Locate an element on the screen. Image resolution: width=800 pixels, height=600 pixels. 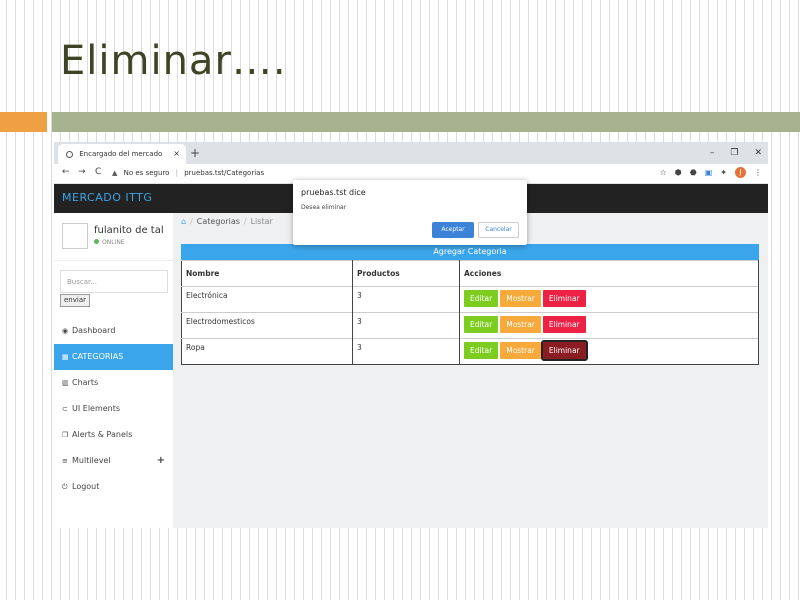
add-category-button: Agregar Categoria is located at coordinates (470, 252).